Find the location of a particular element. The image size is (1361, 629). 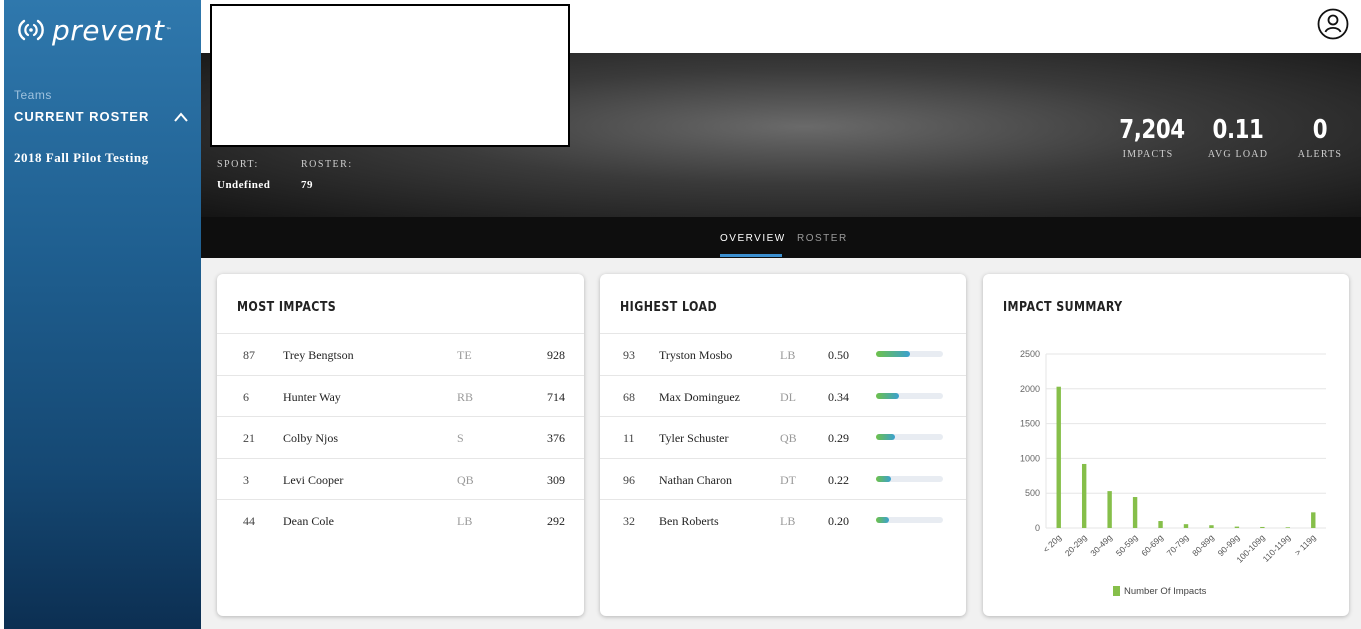

y-tick-label: 2500 is located at coordinates (1030, 354).